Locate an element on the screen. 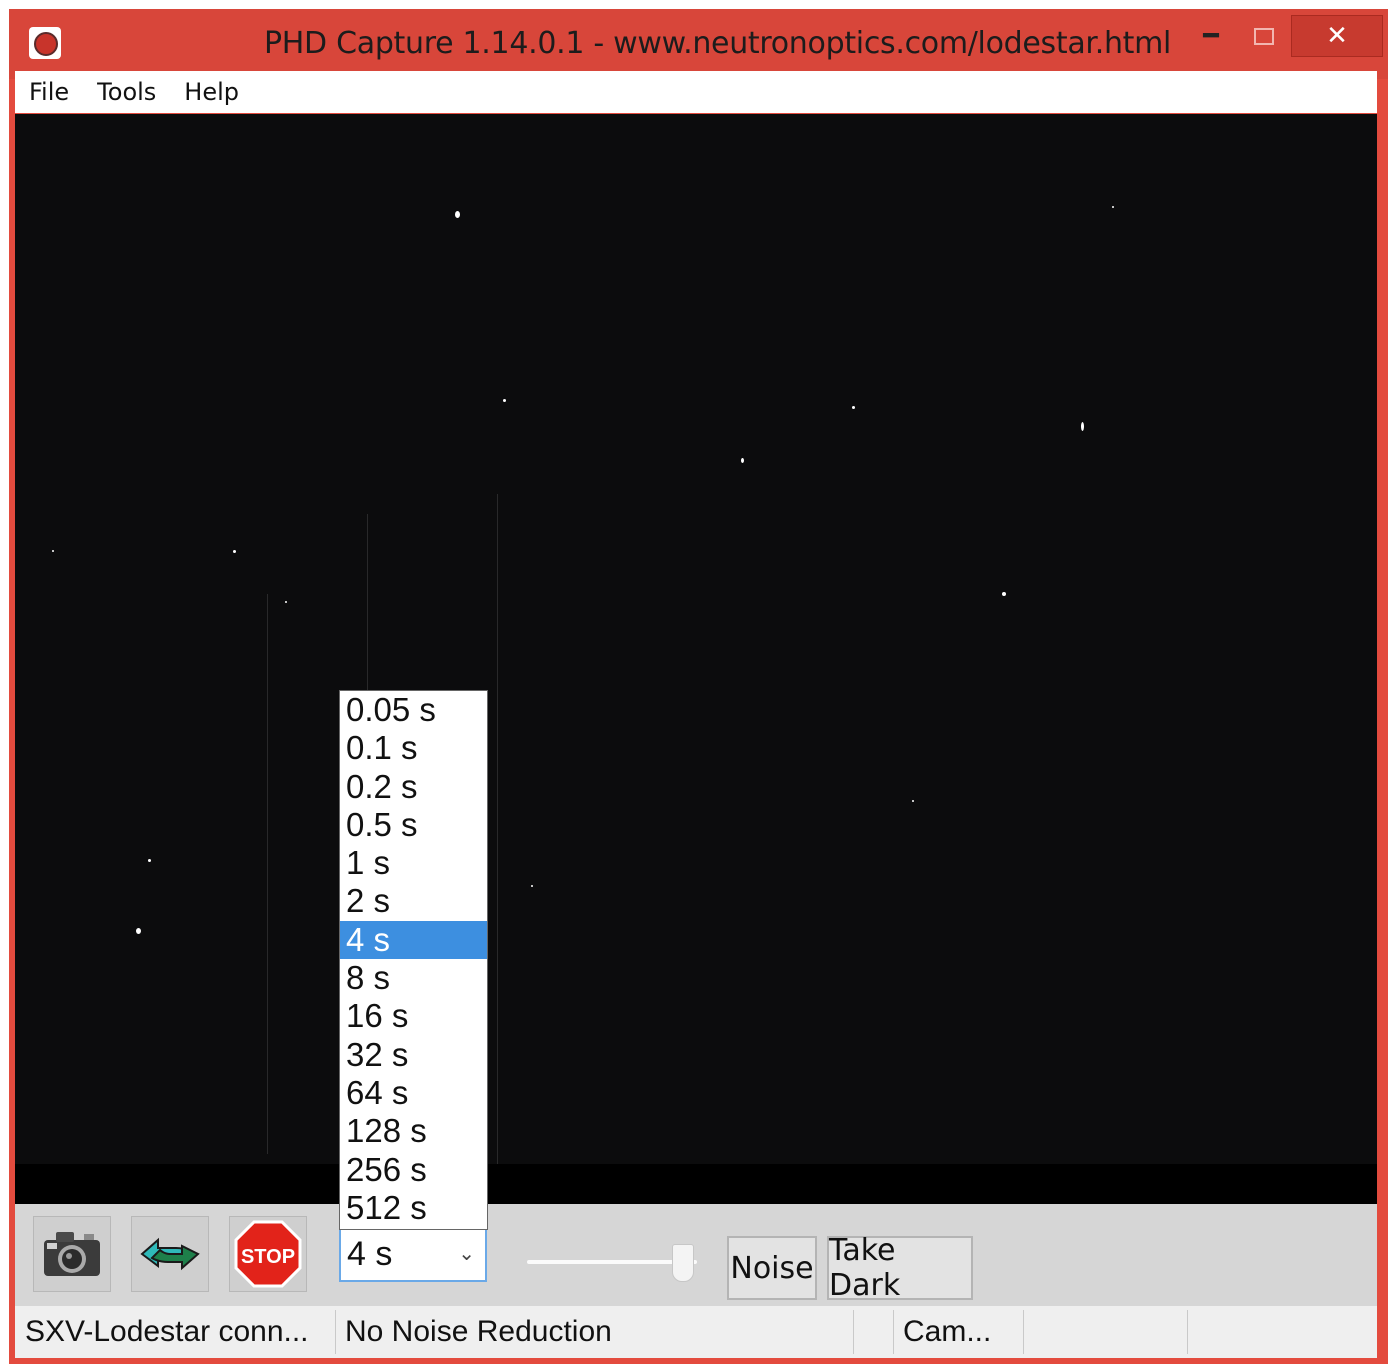 Image resolution: width=1390 pixels, height=1366 pixels. exposure-option: 8 s is located at coordinates (413, 978).